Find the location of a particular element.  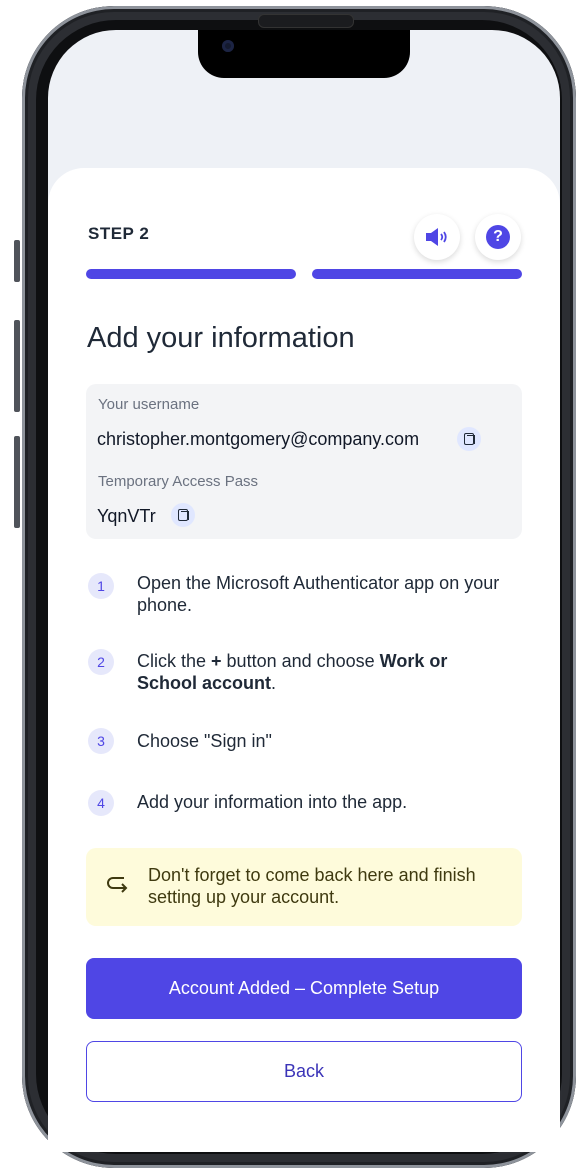

step-number-1: 1 is located at coordinates (101, 586).